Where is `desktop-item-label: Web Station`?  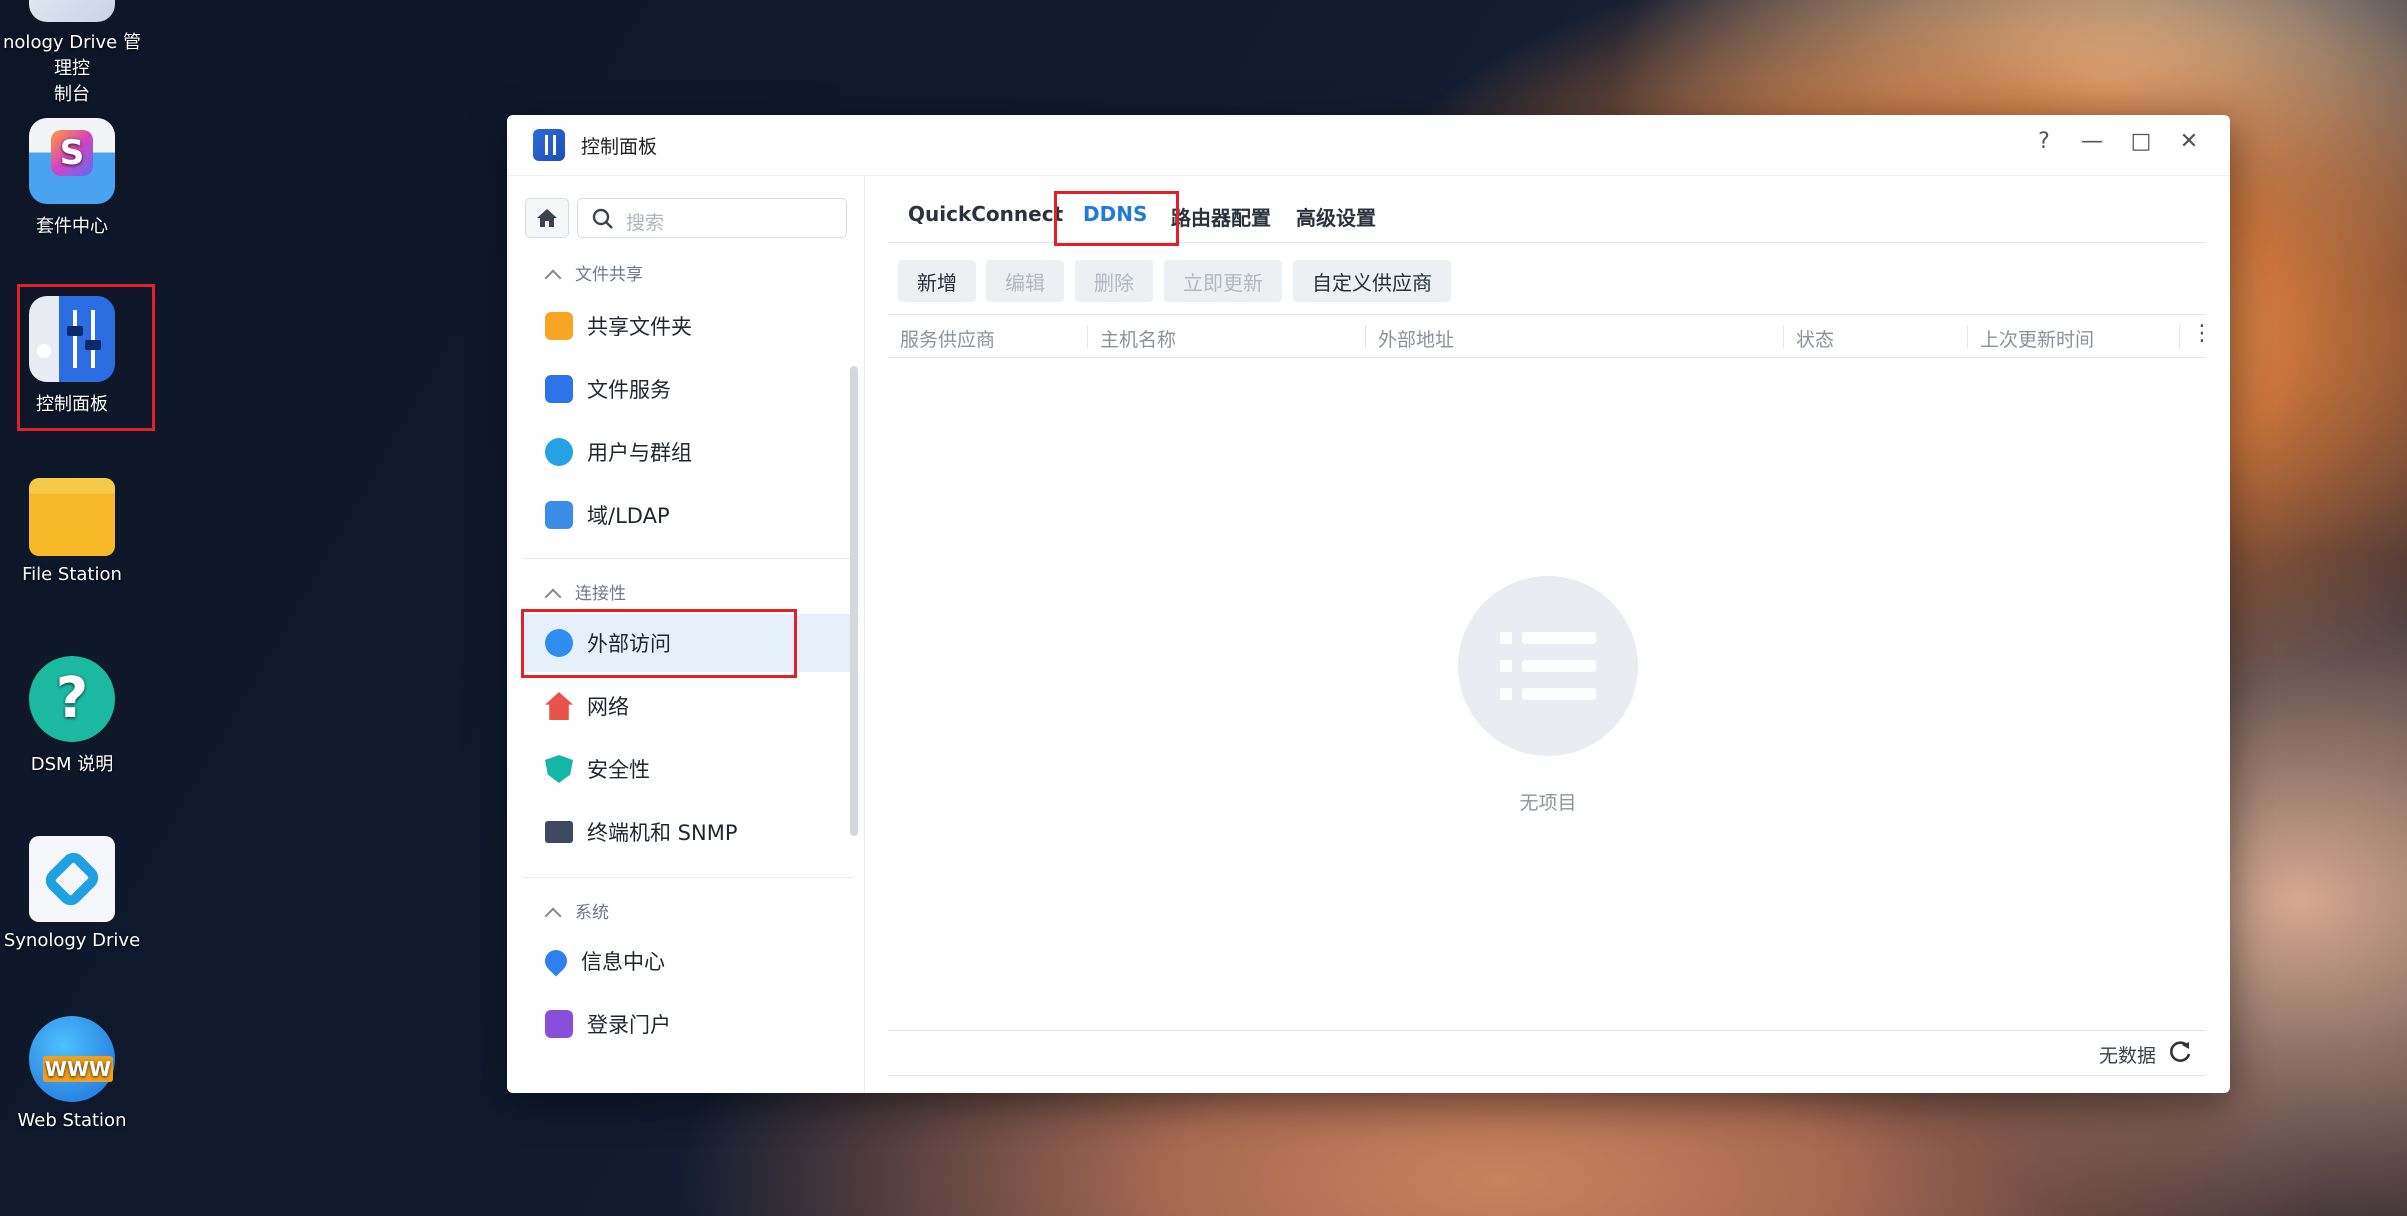
desktop-item-label: Web Station is located at coordinates (72, 1120).